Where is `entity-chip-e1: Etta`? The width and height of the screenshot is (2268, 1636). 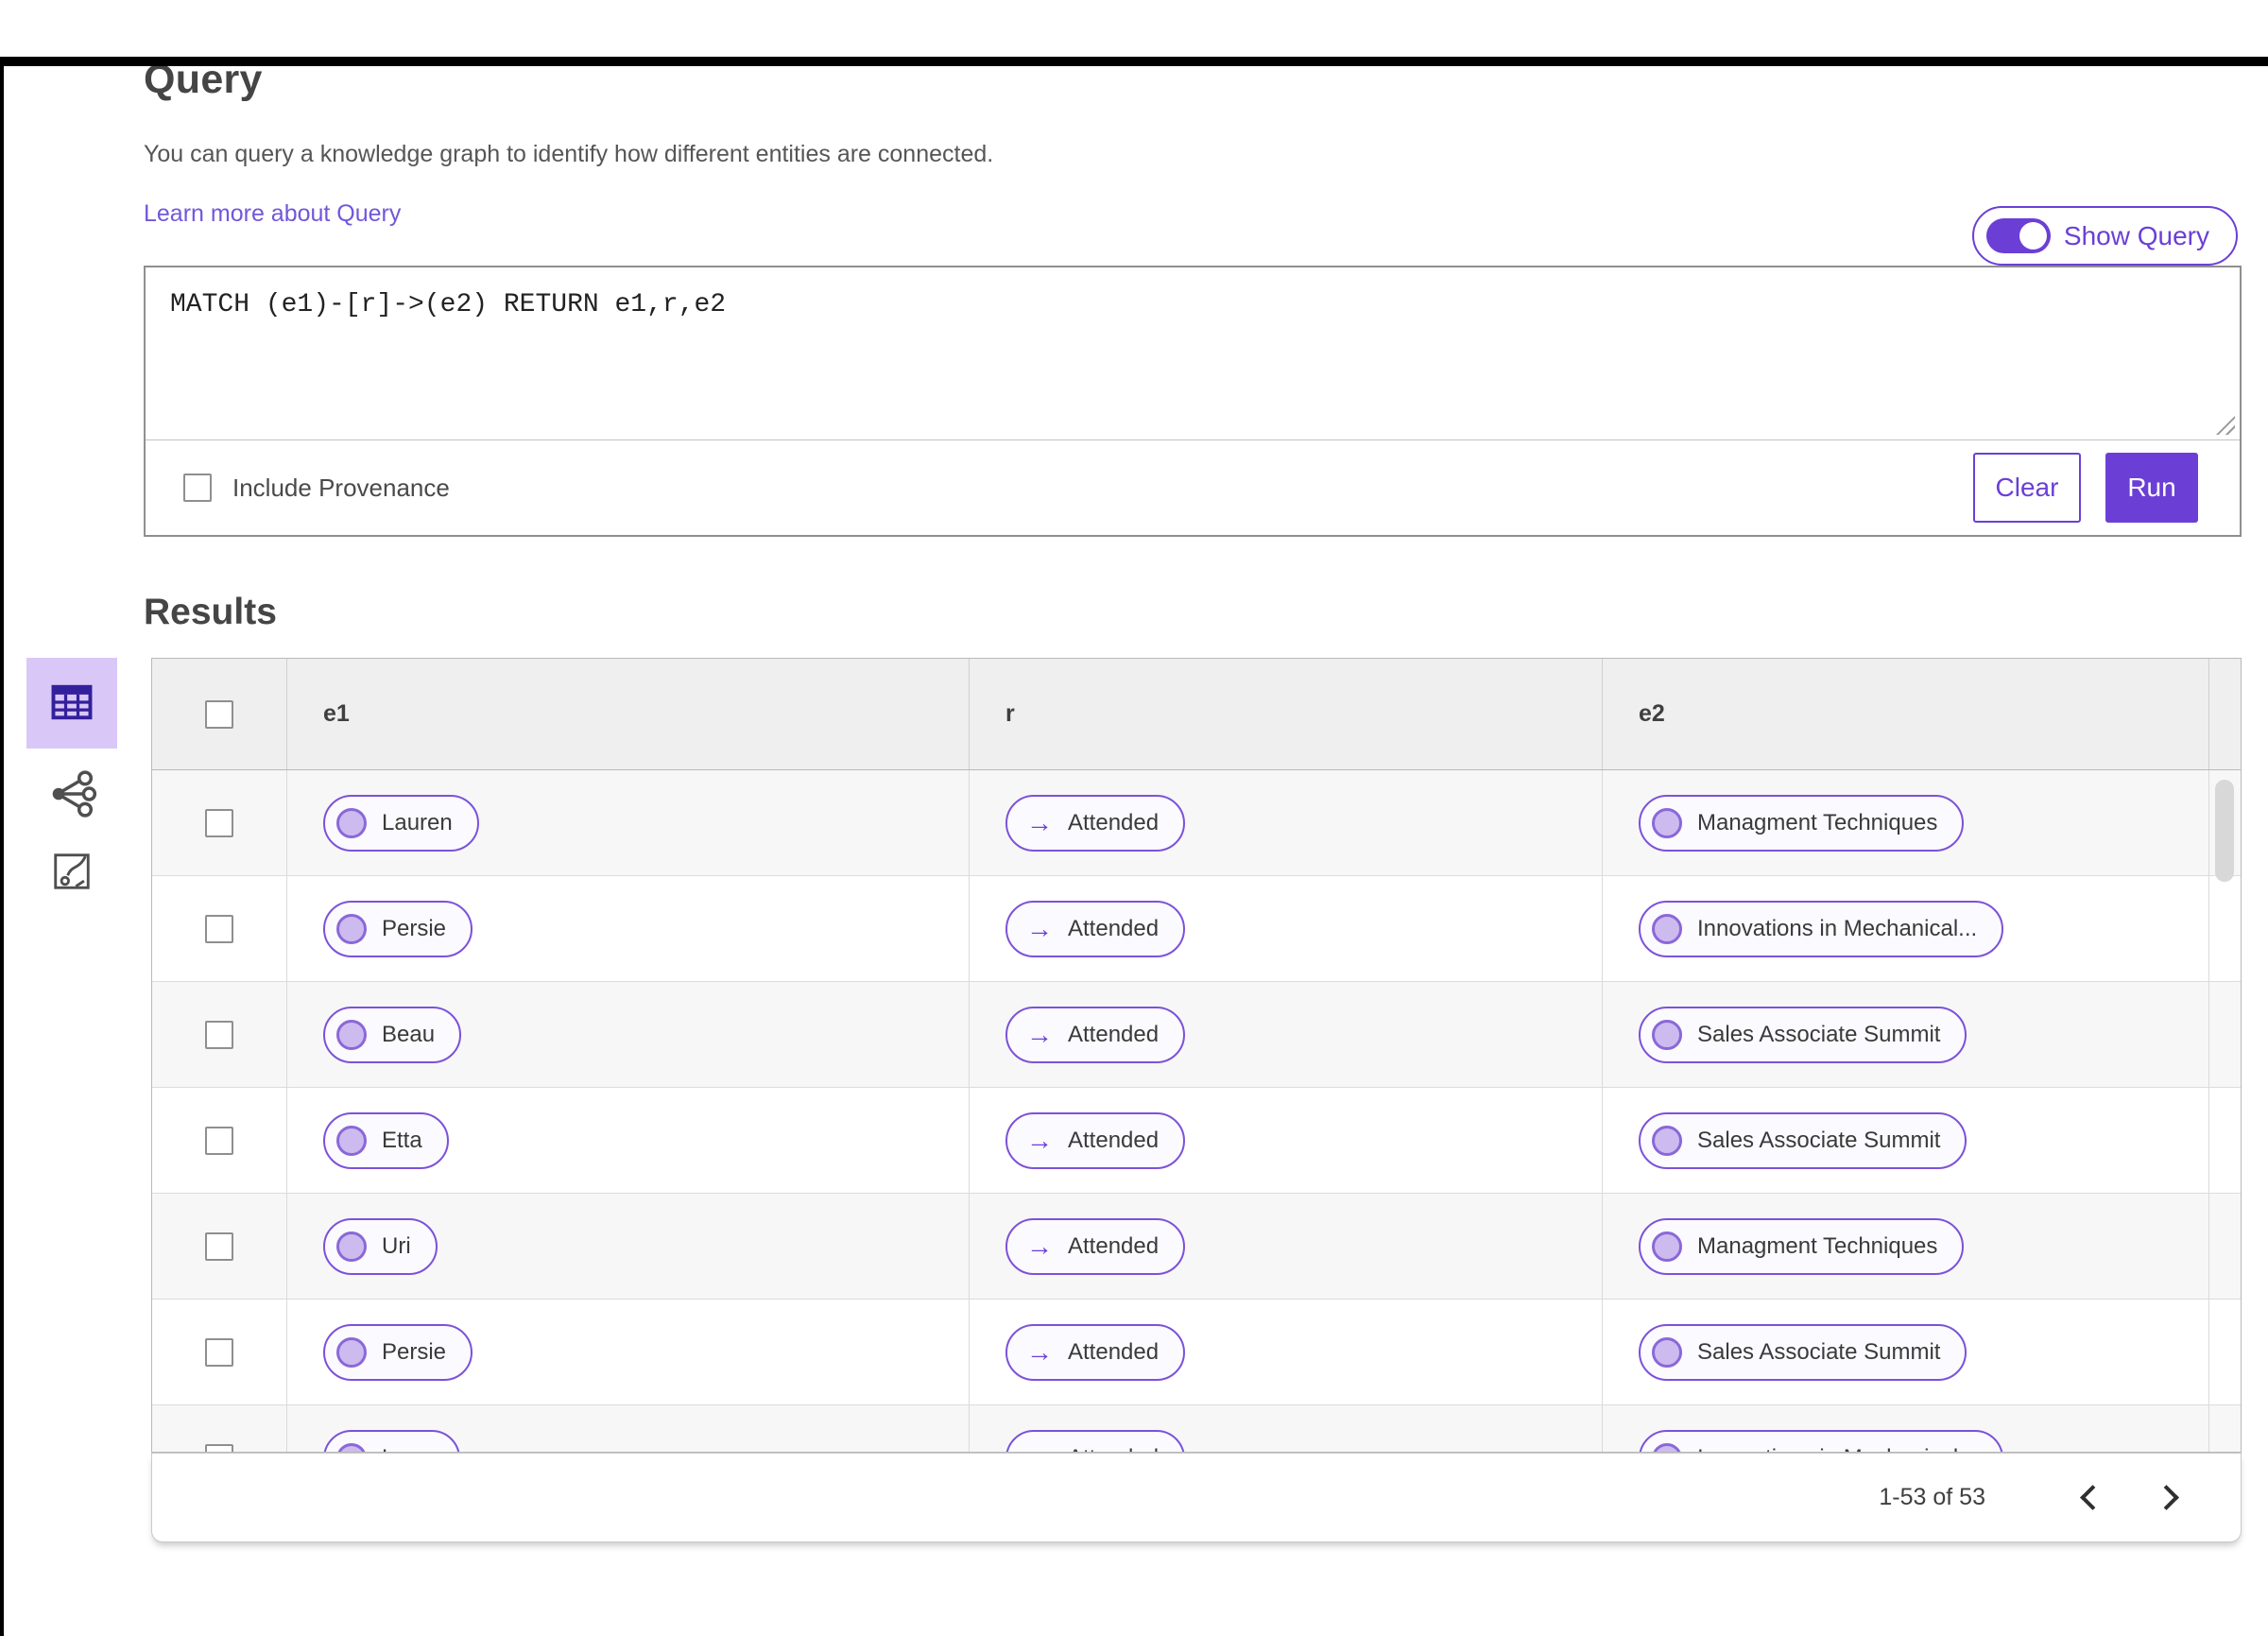 entity-chip-e1: Etta is located at coordinates (386, 1140).